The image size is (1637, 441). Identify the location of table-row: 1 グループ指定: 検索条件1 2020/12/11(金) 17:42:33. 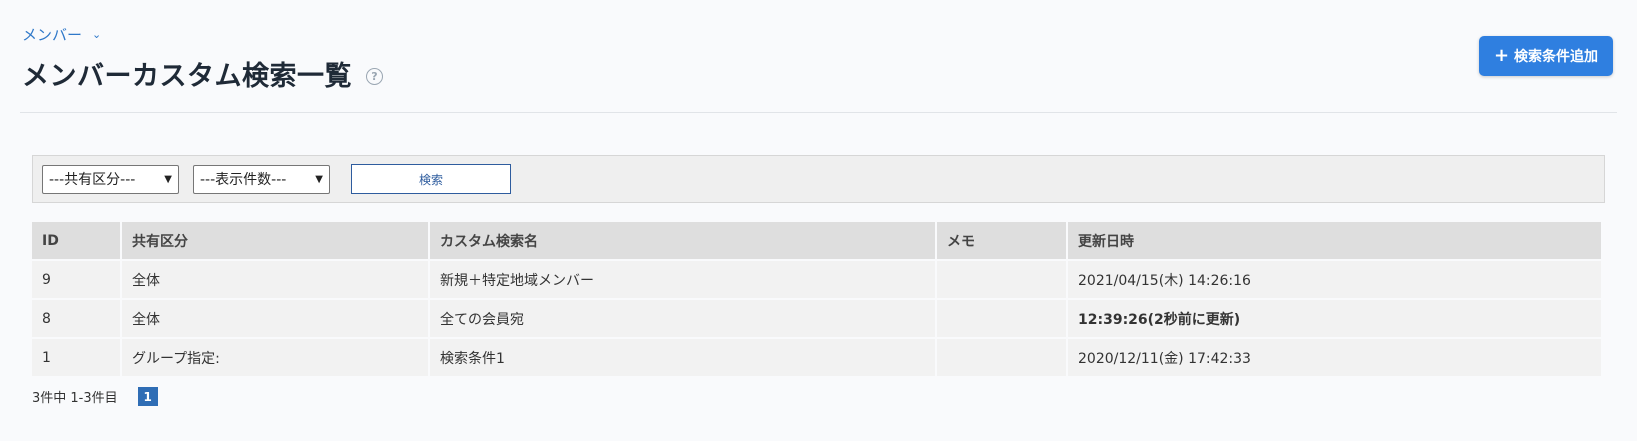
(816, 357).